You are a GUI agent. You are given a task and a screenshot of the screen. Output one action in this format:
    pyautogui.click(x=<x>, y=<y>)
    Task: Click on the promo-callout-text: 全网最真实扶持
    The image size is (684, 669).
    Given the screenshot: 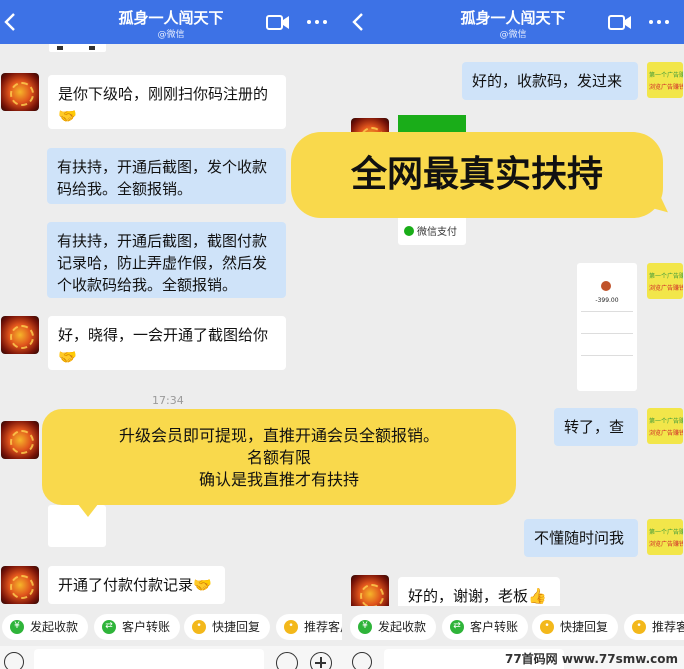 What is the action you would take?
    pyautogui.click(x=476, y=174)
    